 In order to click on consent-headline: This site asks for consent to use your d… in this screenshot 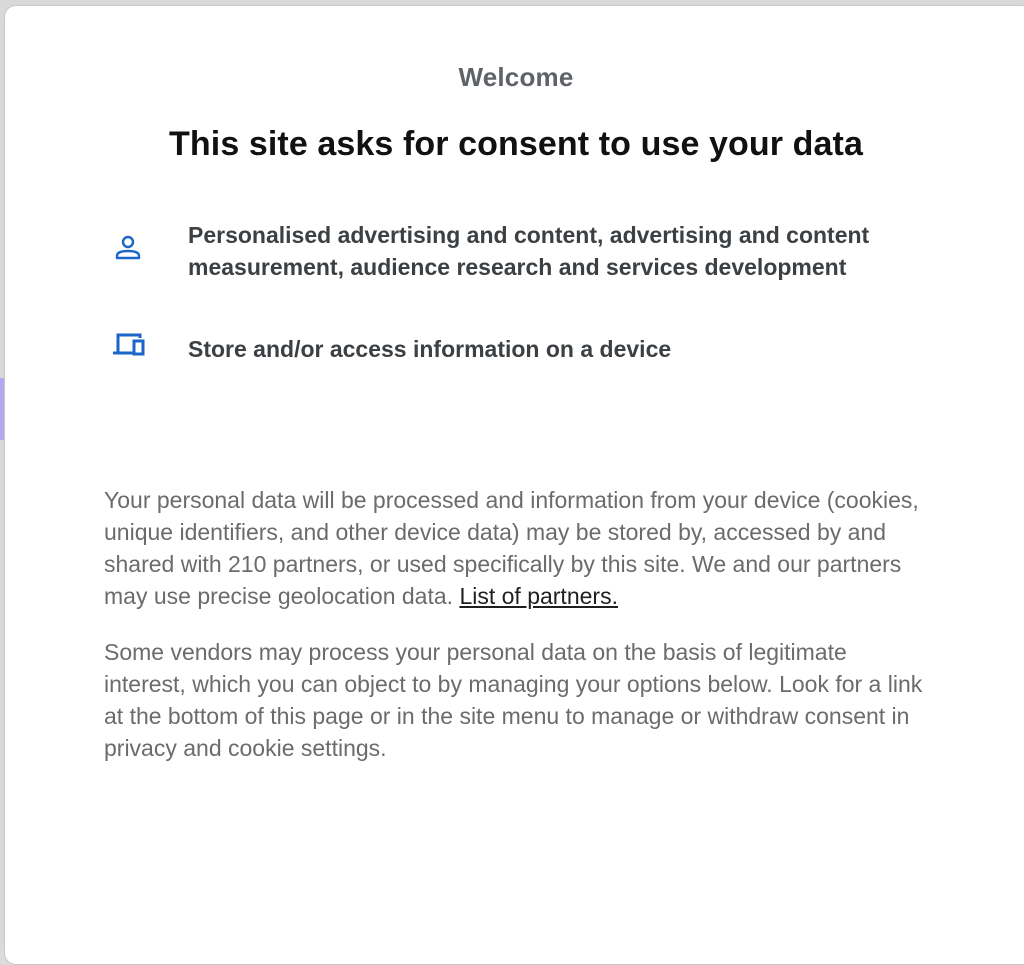, I will do `click(516, 144)`.